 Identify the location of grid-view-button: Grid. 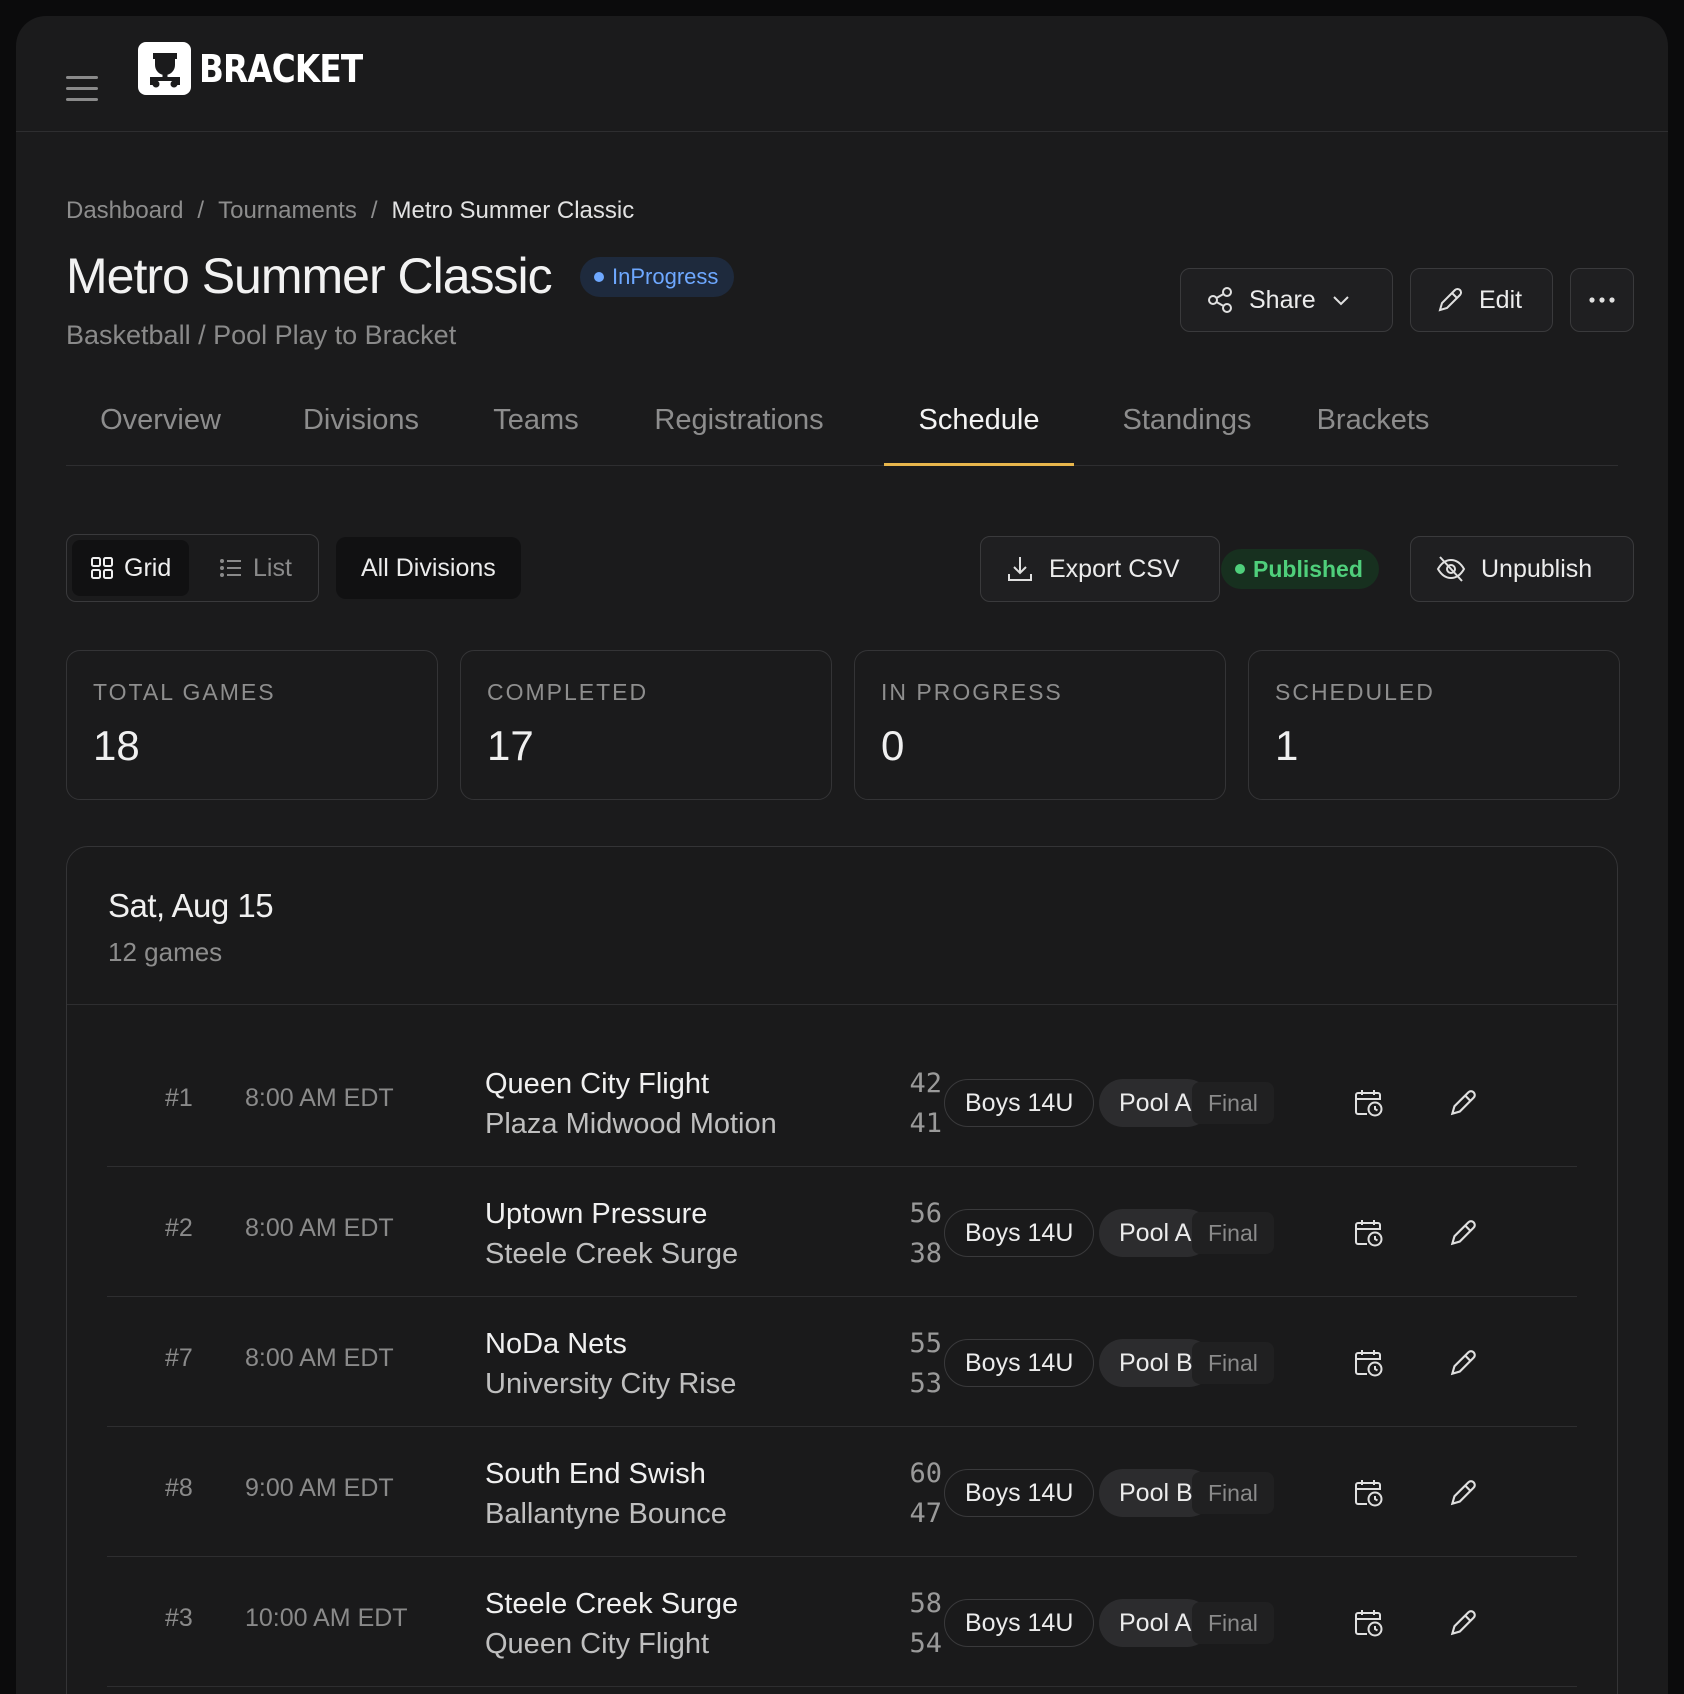
(131, 568).